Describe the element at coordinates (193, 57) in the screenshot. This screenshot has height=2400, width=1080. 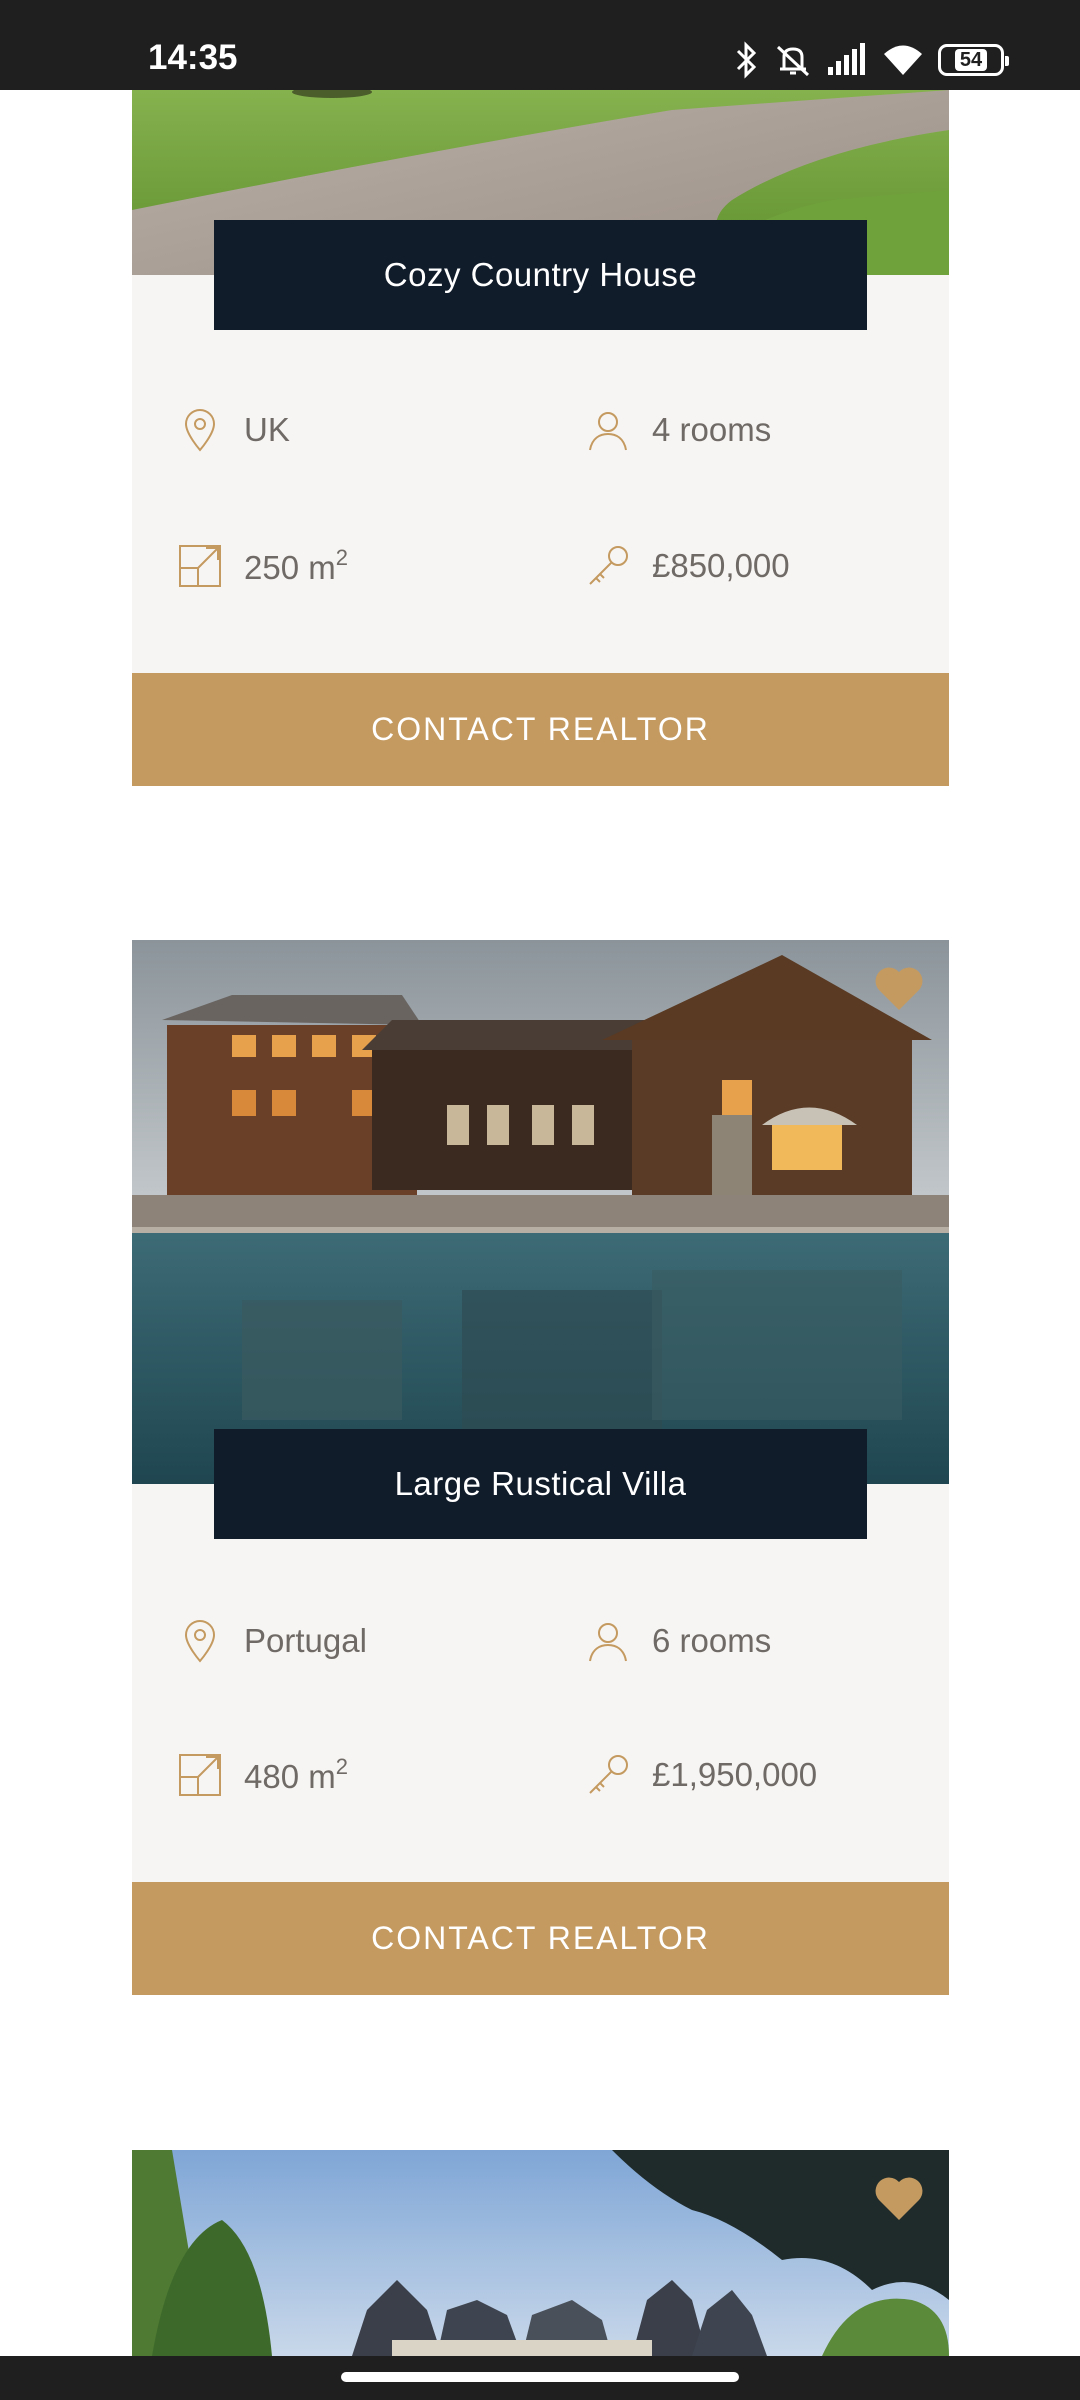
I see `status-time: 14:35` at that location.